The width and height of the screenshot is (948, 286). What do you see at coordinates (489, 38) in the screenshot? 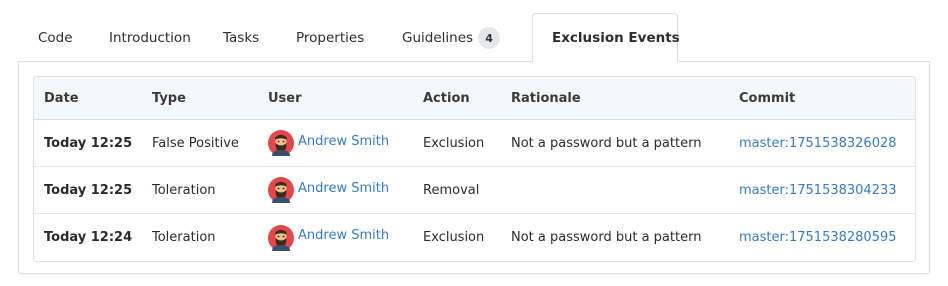
I see `count-badge: 4` at bounding box center [489, 38].